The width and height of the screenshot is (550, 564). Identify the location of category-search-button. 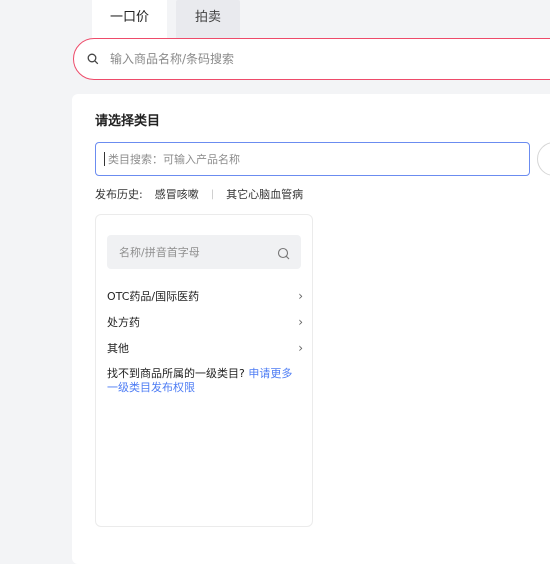
(543, 159).